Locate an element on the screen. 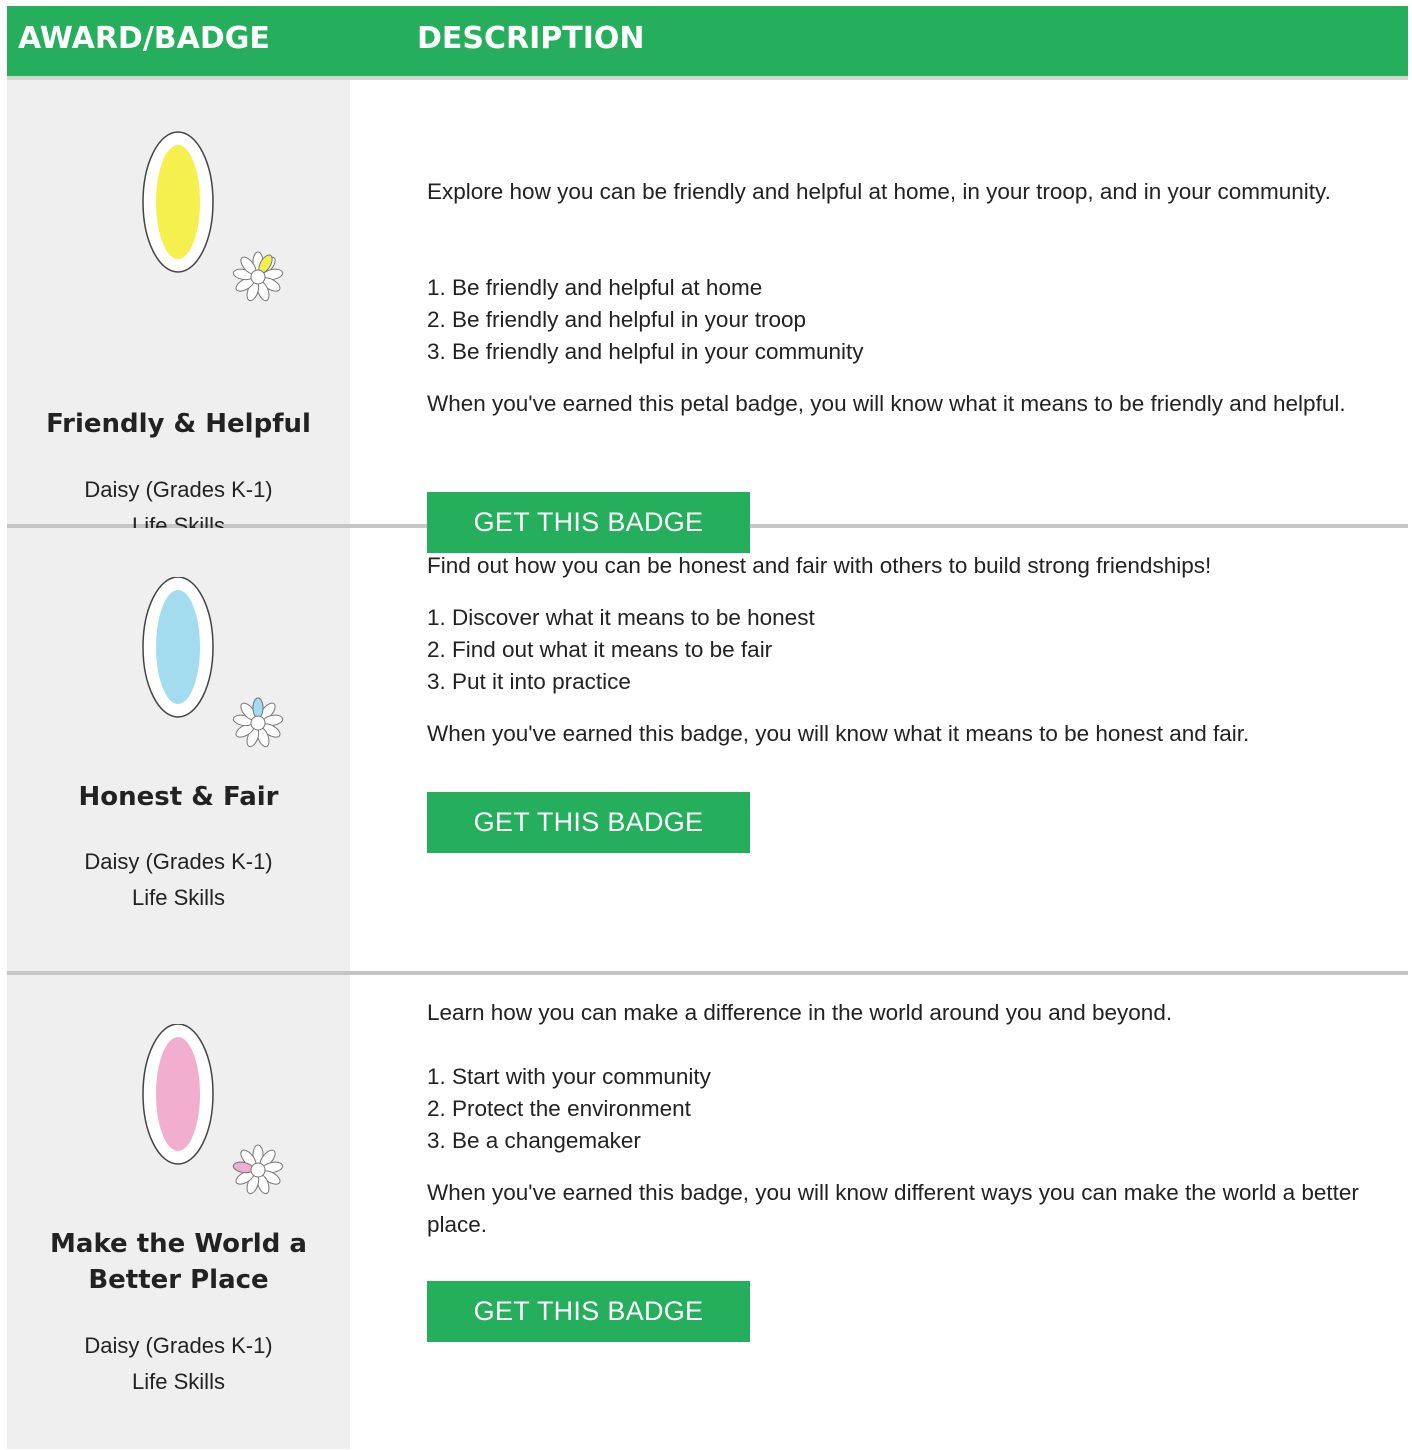  blue-petal-icon is located at coordinates (213, 662).